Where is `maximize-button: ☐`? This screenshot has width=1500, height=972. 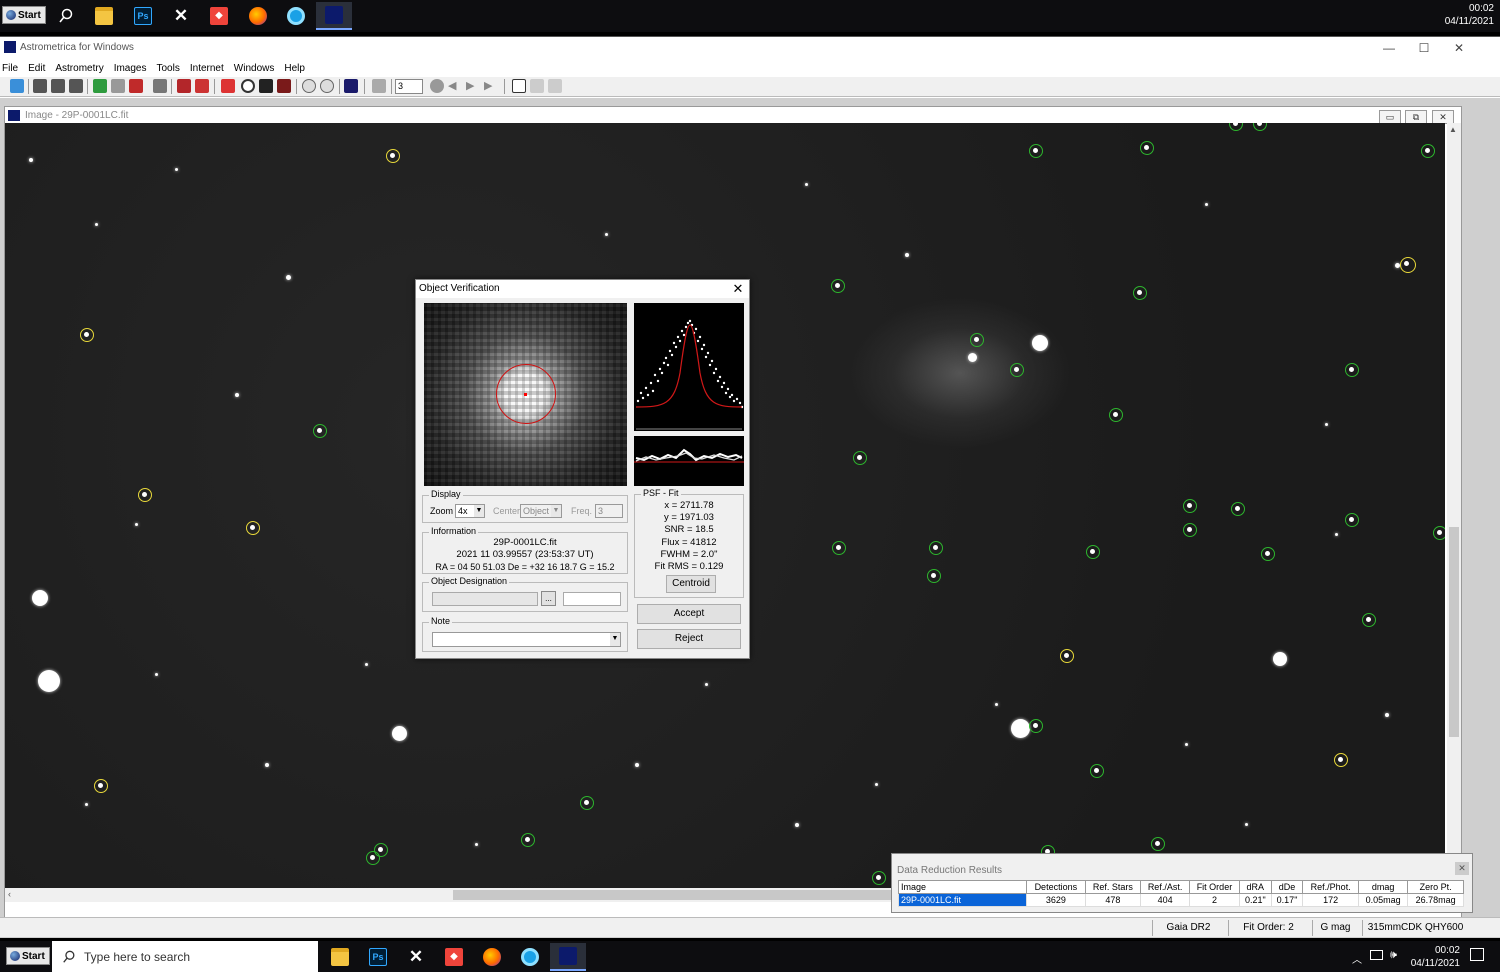
maximize-button: ☐ is located at coordinates (1424, 48).